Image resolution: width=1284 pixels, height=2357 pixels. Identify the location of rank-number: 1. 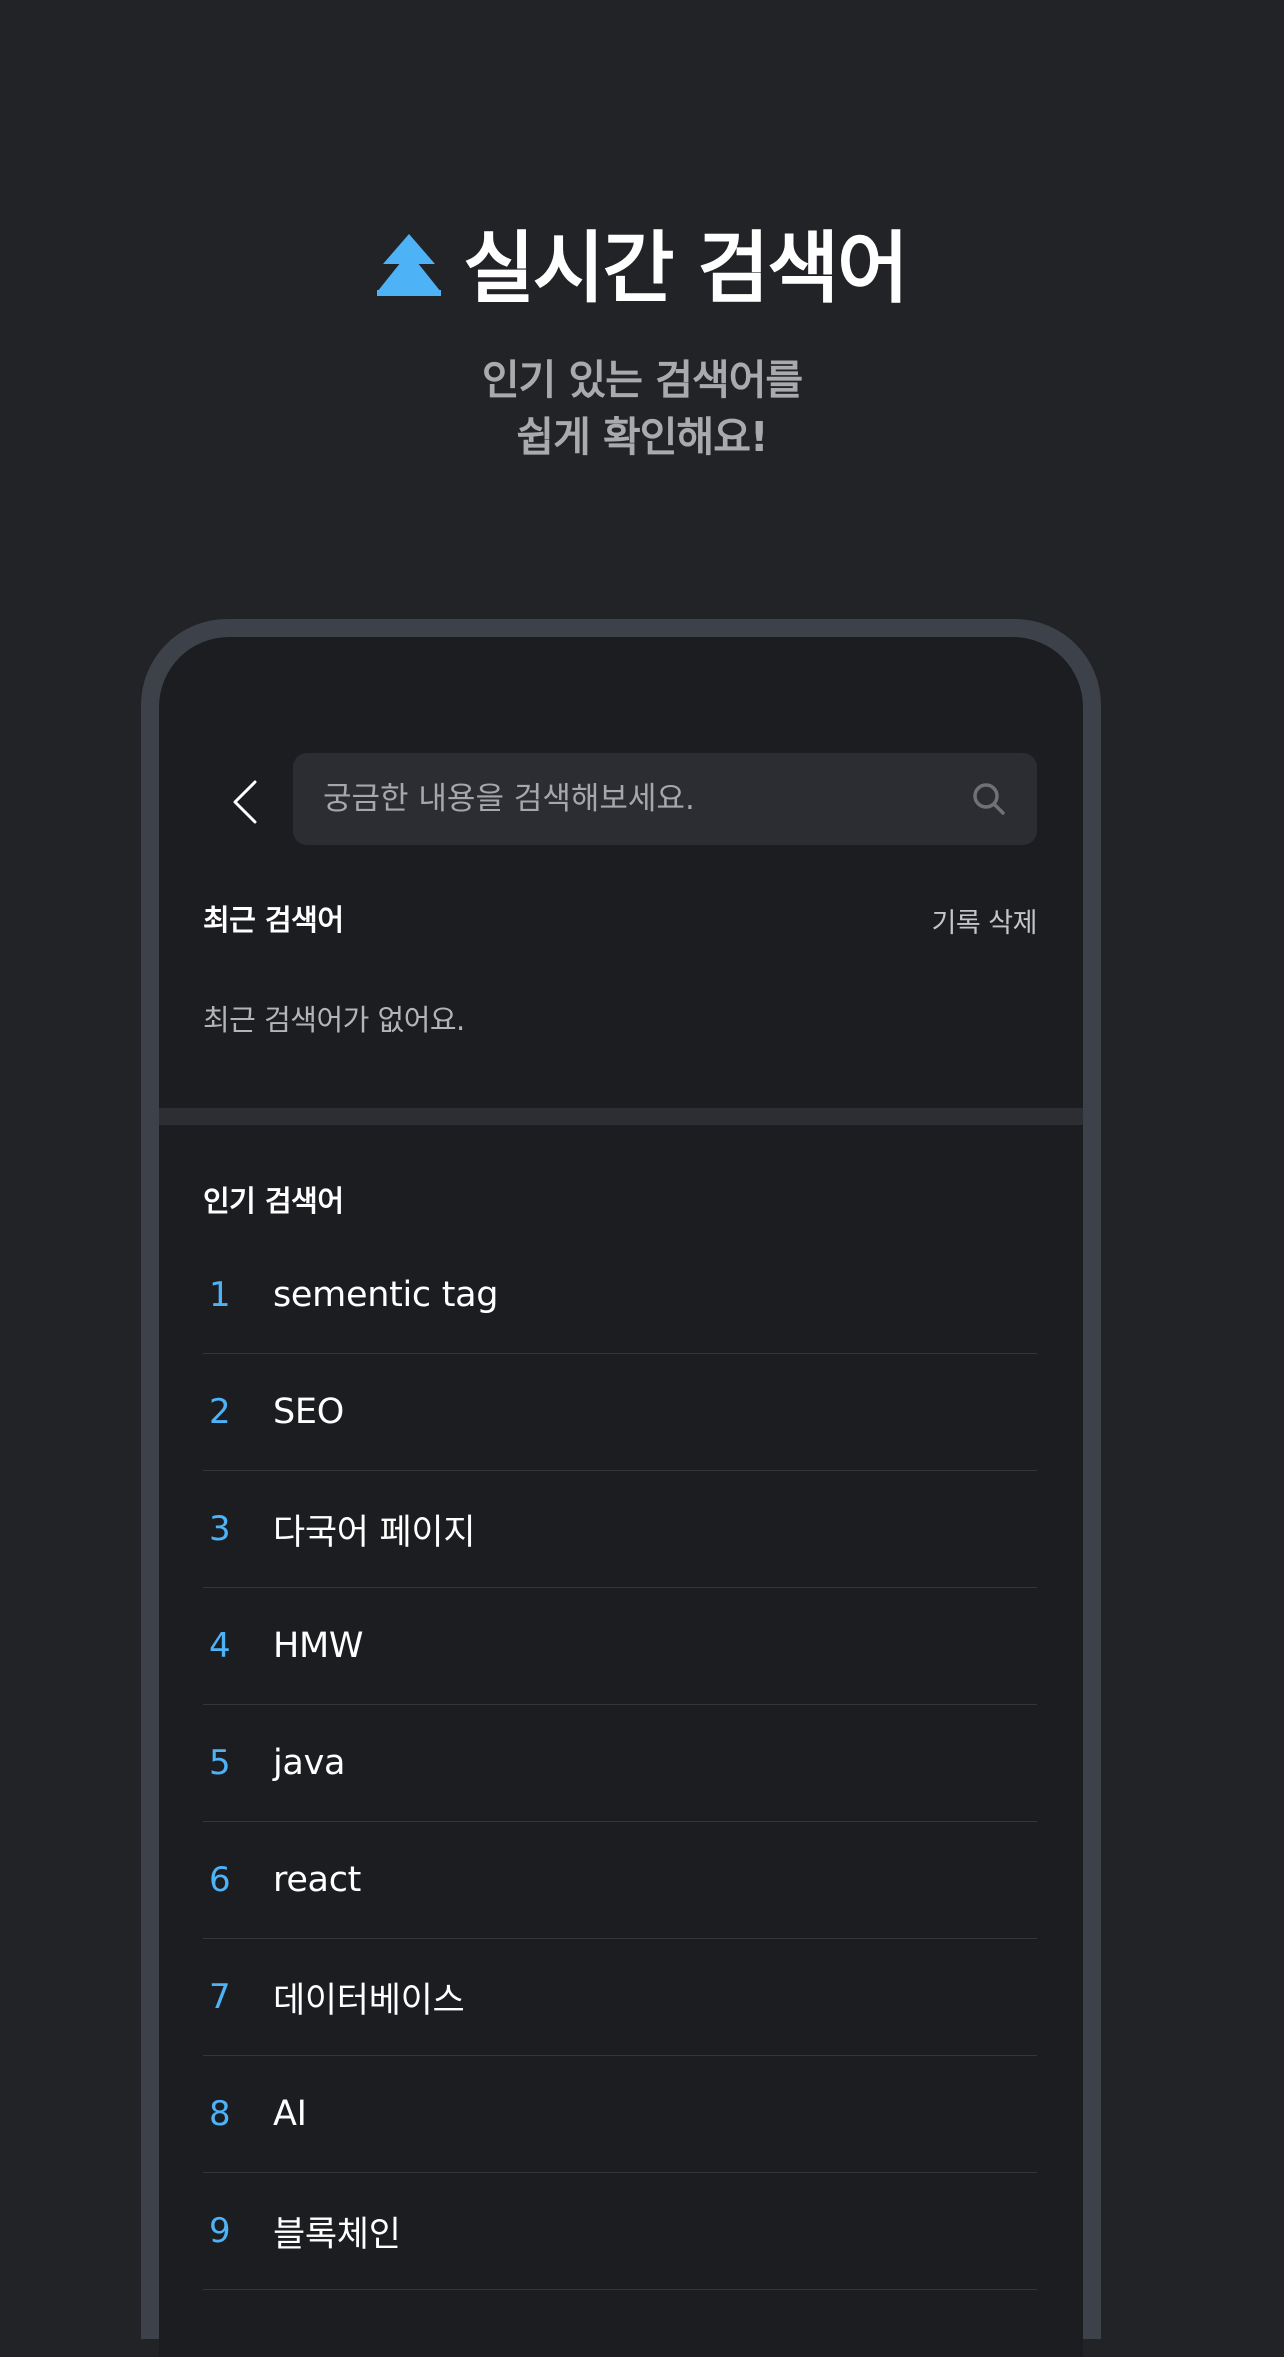
(220, 1295).